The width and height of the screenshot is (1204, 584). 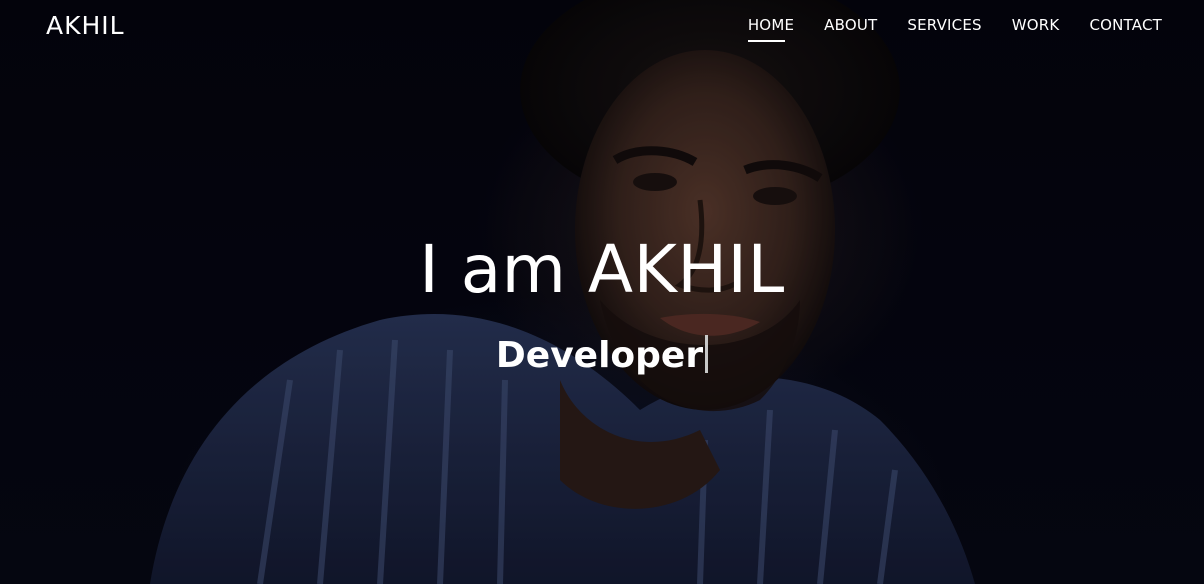 I want to click on top-navbar: AKHIL HOME ABOUT SERVICES WORK CONTACT, so click(x=602, y=26).